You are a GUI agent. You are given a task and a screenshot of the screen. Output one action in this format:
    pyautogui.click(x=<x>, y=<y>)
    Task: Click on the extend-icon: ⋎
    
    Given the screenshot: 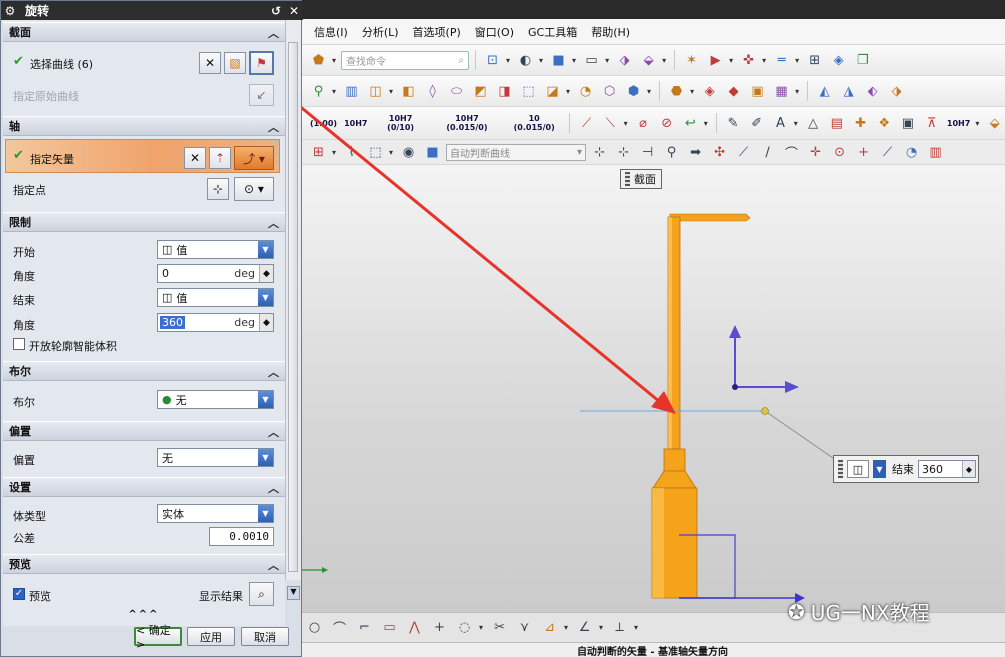 What is the action you would take?
    pyautogui.click(x=524, y=627)
    